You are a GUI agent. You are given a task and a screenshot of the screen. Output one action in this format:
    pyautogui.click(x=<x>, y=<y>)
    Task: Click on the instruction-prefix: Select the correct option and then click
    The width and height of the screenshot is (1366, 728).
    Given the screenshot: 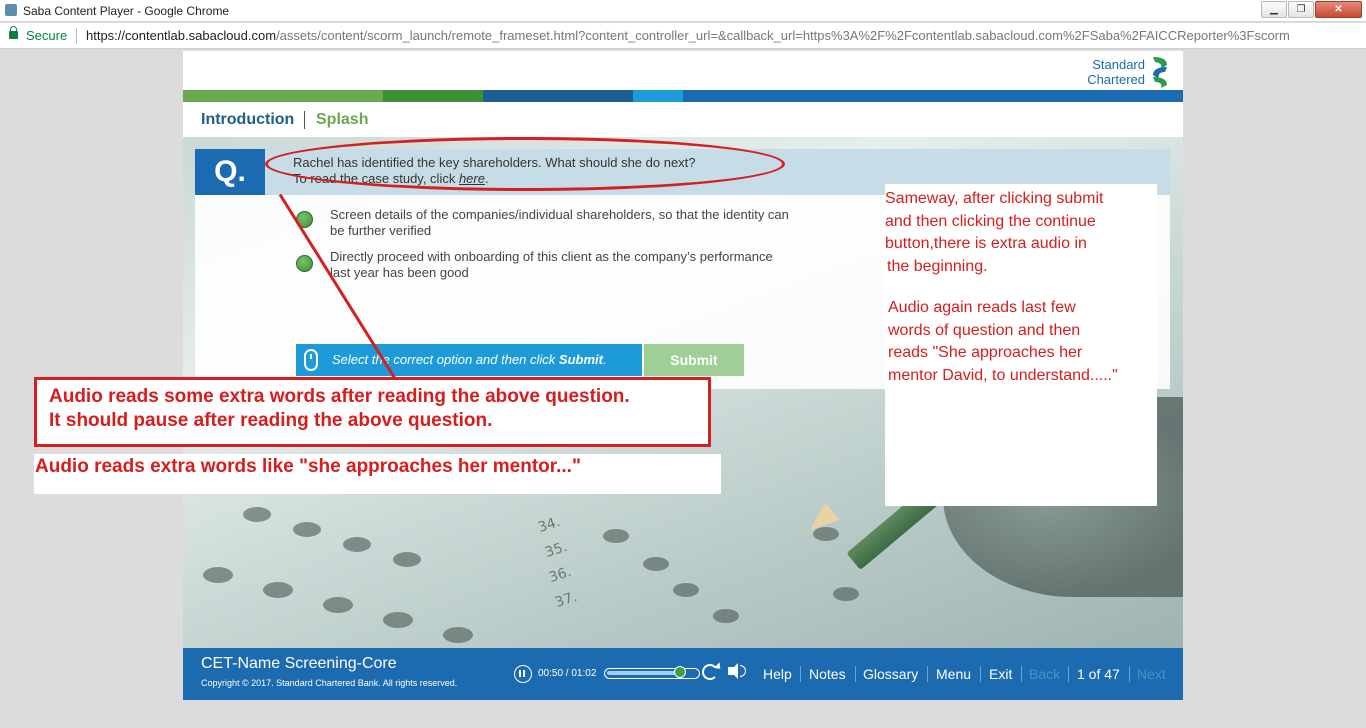 What is the action you would take?
    pyautogui.click(x=445, y=359)
    